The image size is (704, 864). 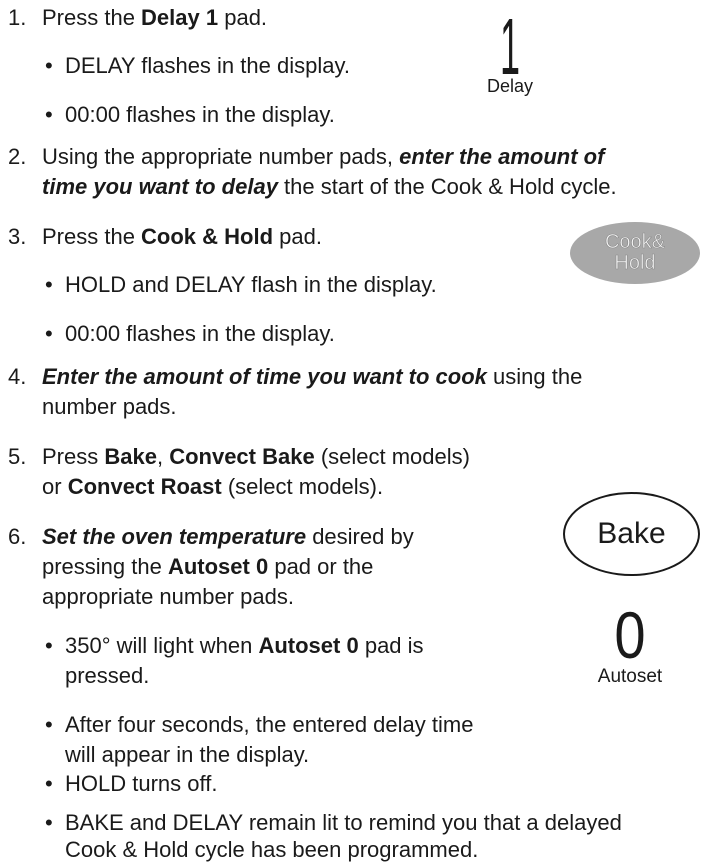 What do you see at coordinates (360, 536) in the screenshot?
I see `step-text: desired by` at bounding box center [360, 536].